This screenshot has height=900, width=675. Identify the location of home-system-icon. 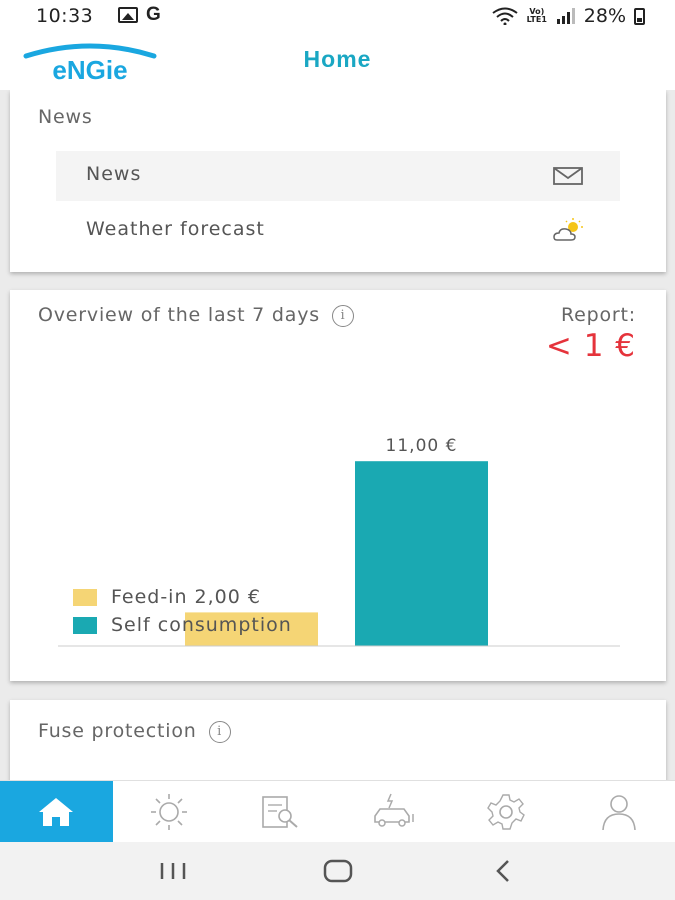
(337, 871).